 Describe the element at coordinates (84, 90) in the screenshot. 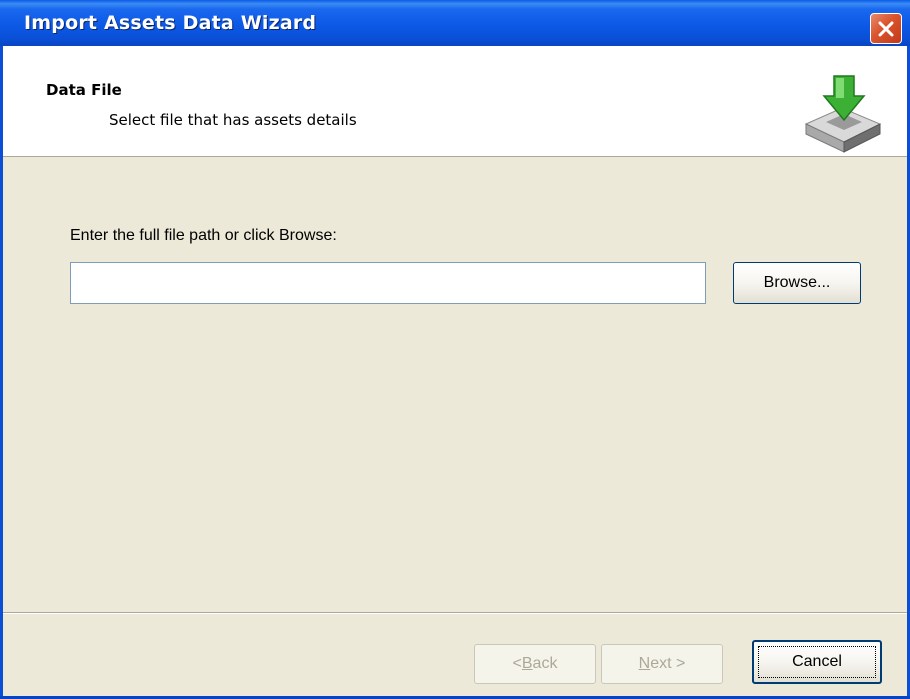

I see `page-title: Data File` at that location.